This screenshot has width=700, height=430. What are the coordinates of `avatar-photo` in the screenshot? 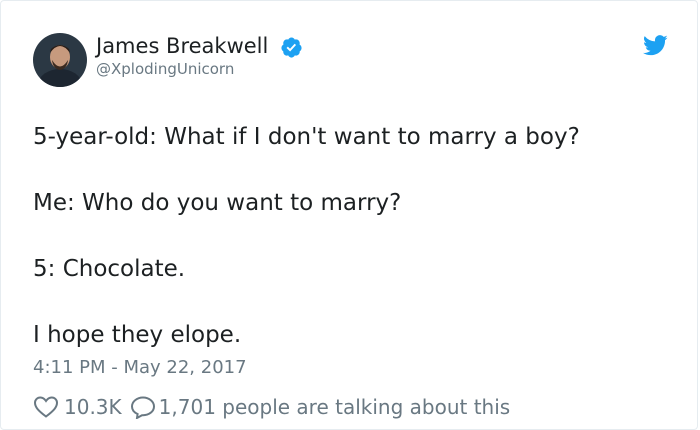 It's located at (60, 60).